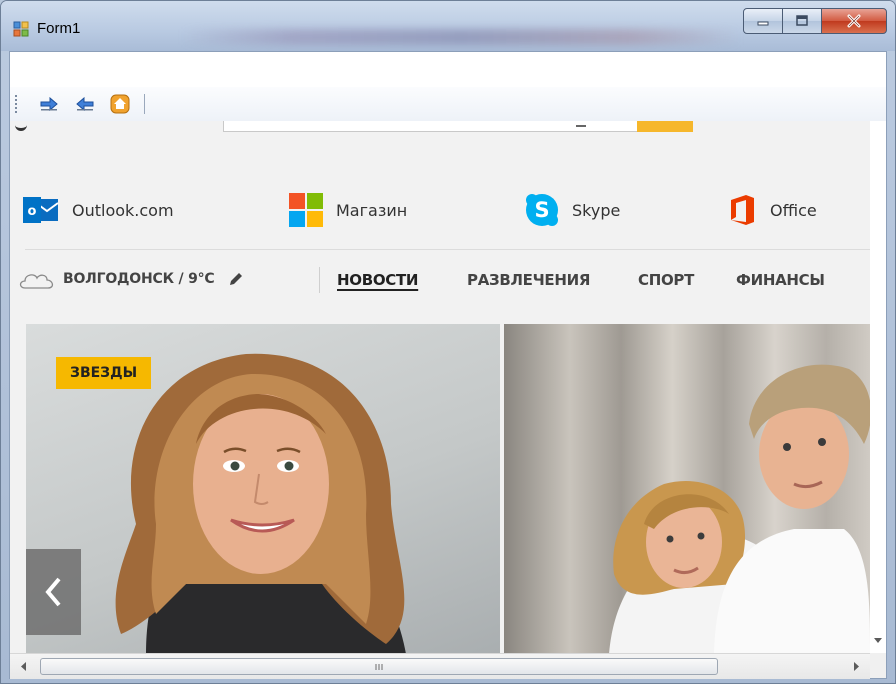 The image size is (896, 684). What do you see at coordinates (377, 280) in the screenshot?
I see `nav-item-news: НОВОСТИ` at bounding box center [377, 280].